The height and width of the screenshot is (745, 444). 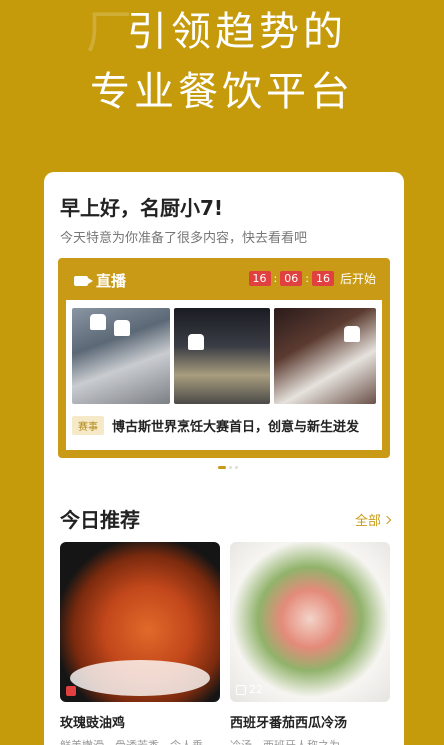 What do you see at coordinates (184, 238) in the screenshot?
I see `greeting-subtitle: 今天特意为你准备了很多内容，快去看看吧` at bounding box center [184, 238].